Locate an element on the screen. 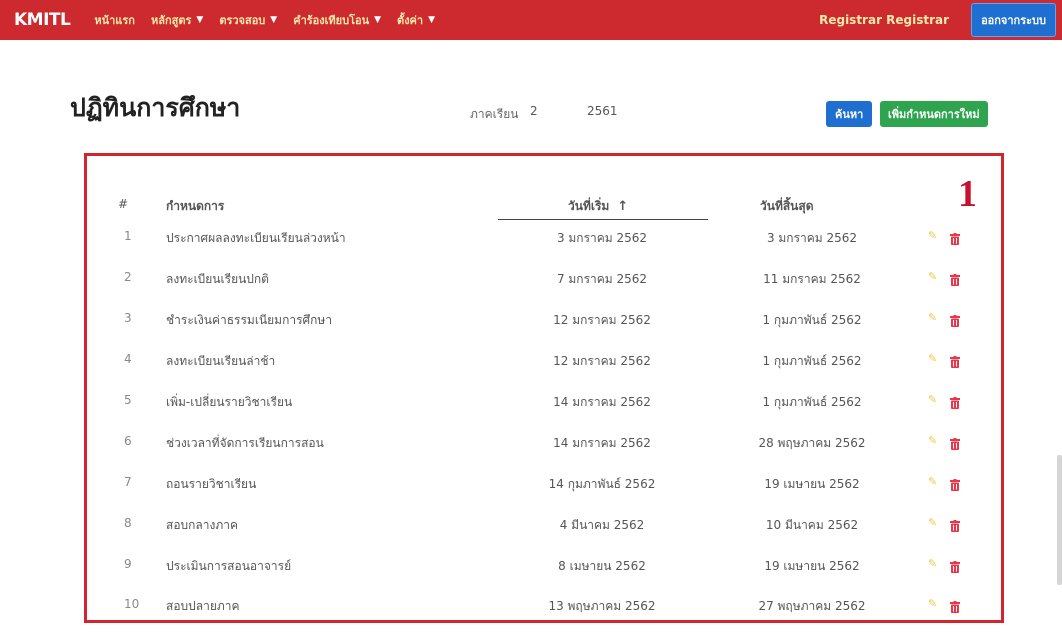  end-date: 10 มีนาคม 2562 is located at coordinates (812, 525).